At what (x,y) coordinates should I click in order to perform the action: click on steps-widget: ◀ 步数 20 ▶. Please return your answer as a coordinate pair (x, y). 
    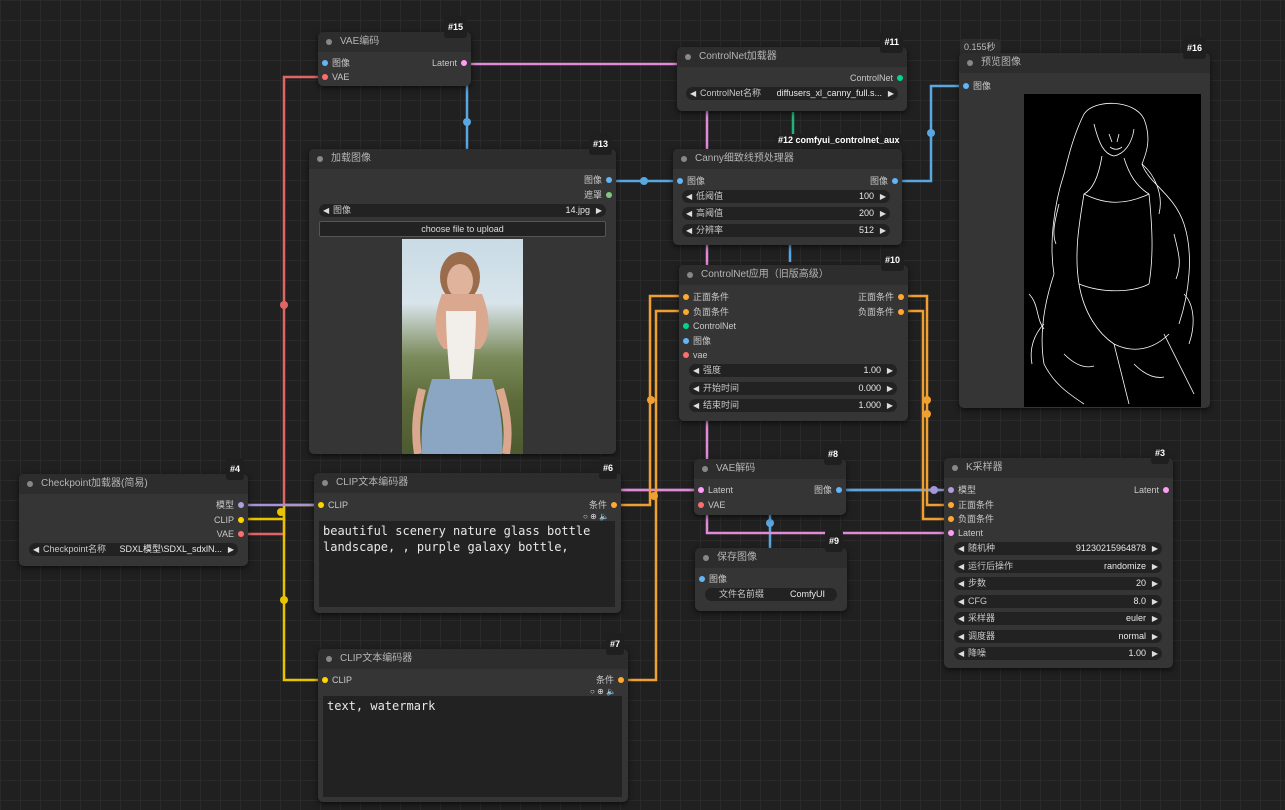
    Looking at the image, I should click on (1058, 583).